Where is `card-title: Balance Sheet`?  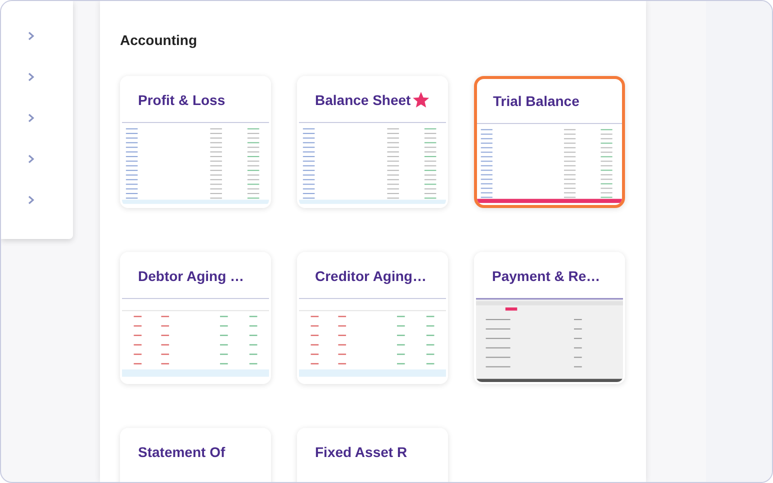 card-title: Balance Sheet is located at coordinates (363, 100).